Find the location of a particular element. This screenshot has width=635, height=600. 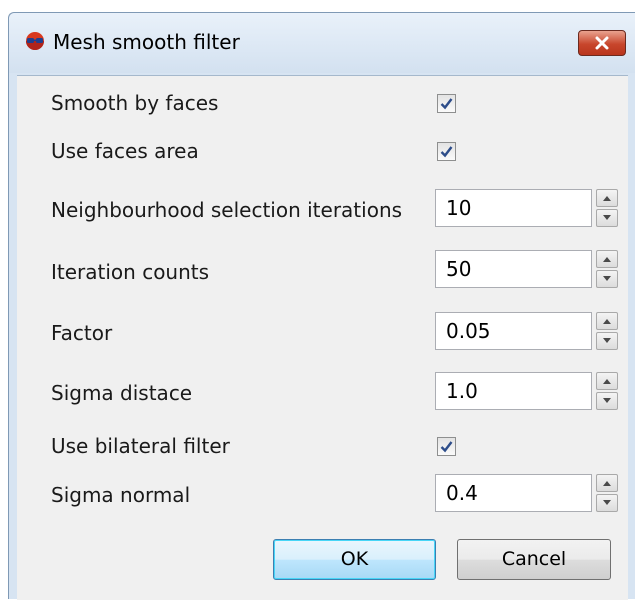

use-faces-area-checkbox is located at coordinates (446, 151).